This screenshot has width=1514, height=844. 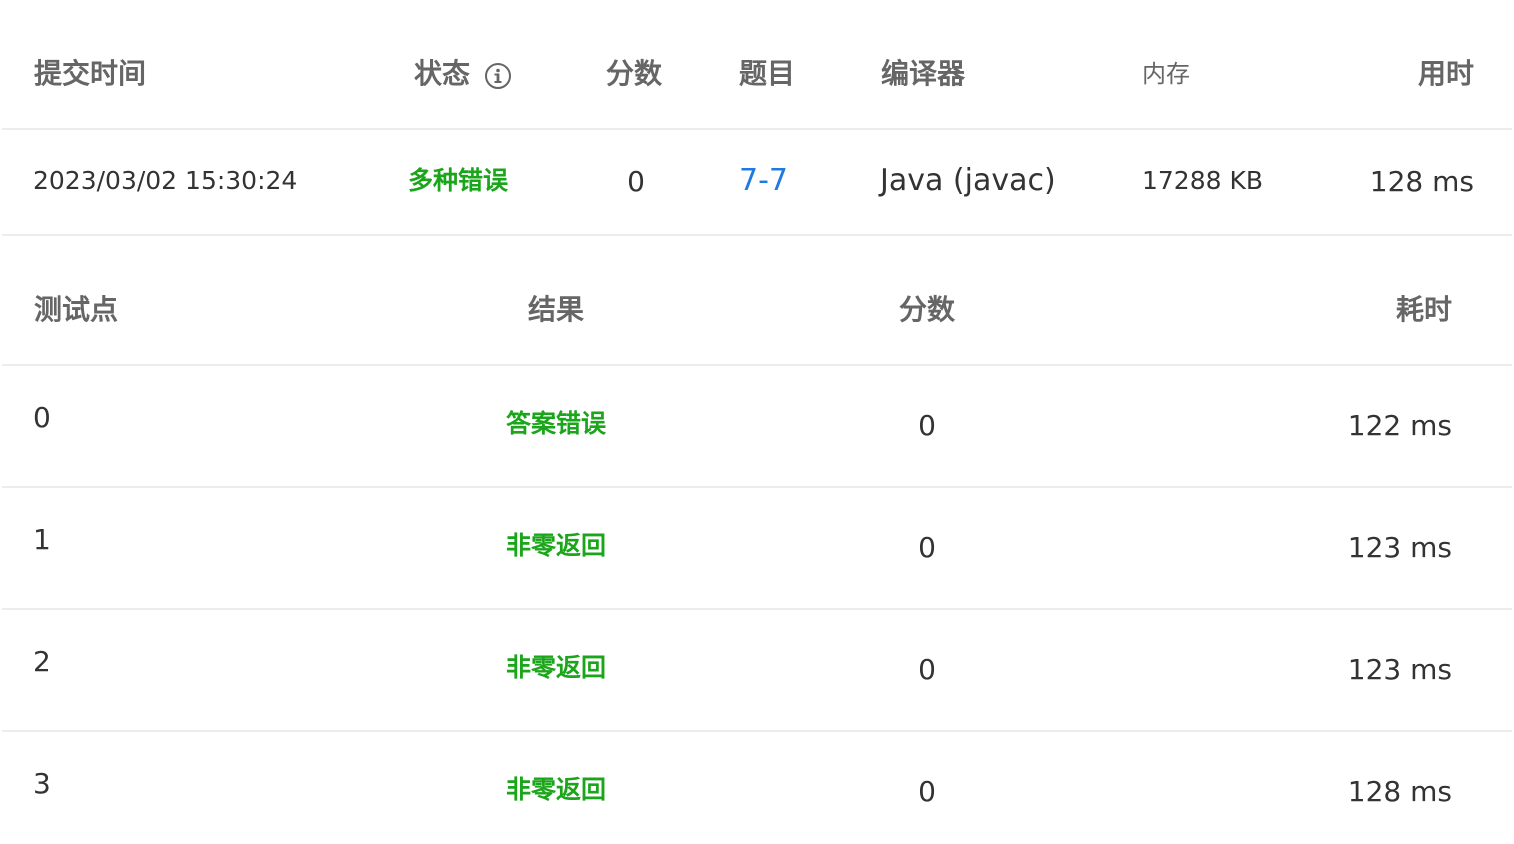 I want to click on header-status: 状态, so click(x=442, y=73).